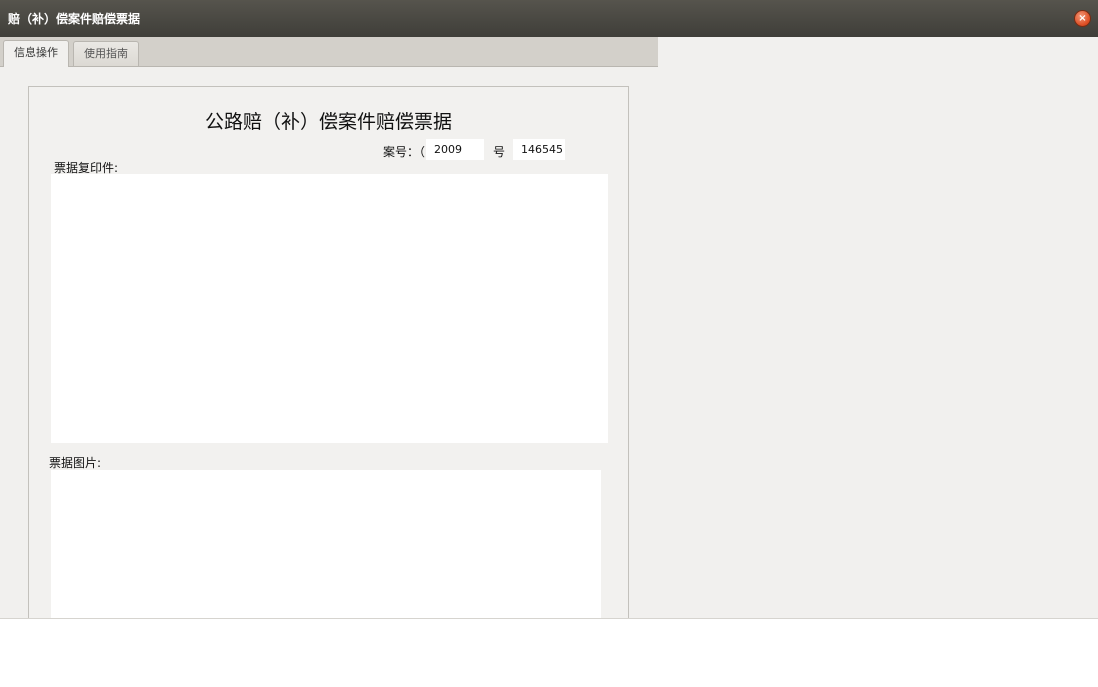 The width and height of the screenshot is (1098, 687). I want to click on tab-bar: 信息操作 使用指南, so click(329, 52).